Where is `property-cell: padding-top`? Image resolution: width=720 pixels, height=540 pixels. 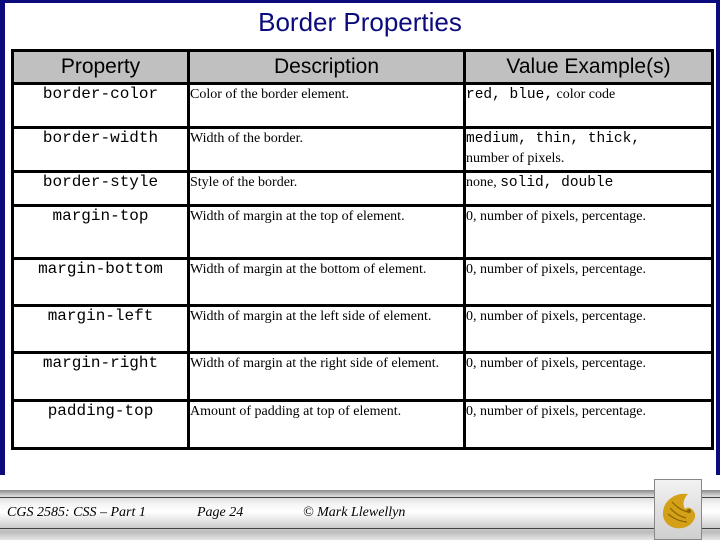
property-cell: padding-top is located at coordinates (100, 424).